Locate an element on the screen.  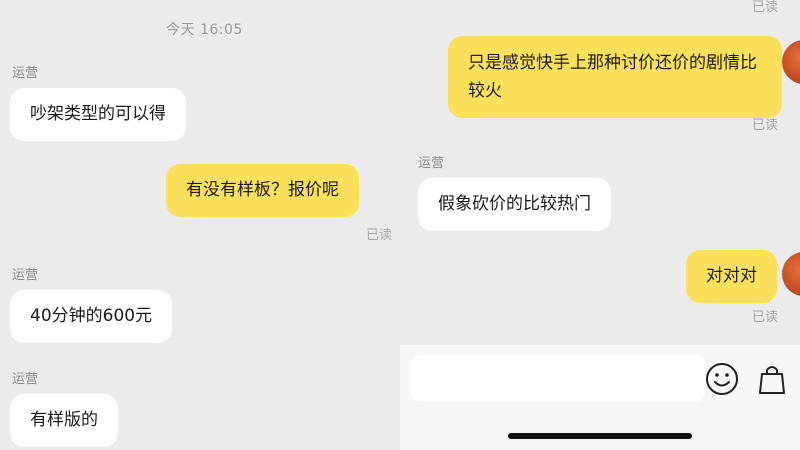
shopping-bag-icon is located at coordinates (772, 379).